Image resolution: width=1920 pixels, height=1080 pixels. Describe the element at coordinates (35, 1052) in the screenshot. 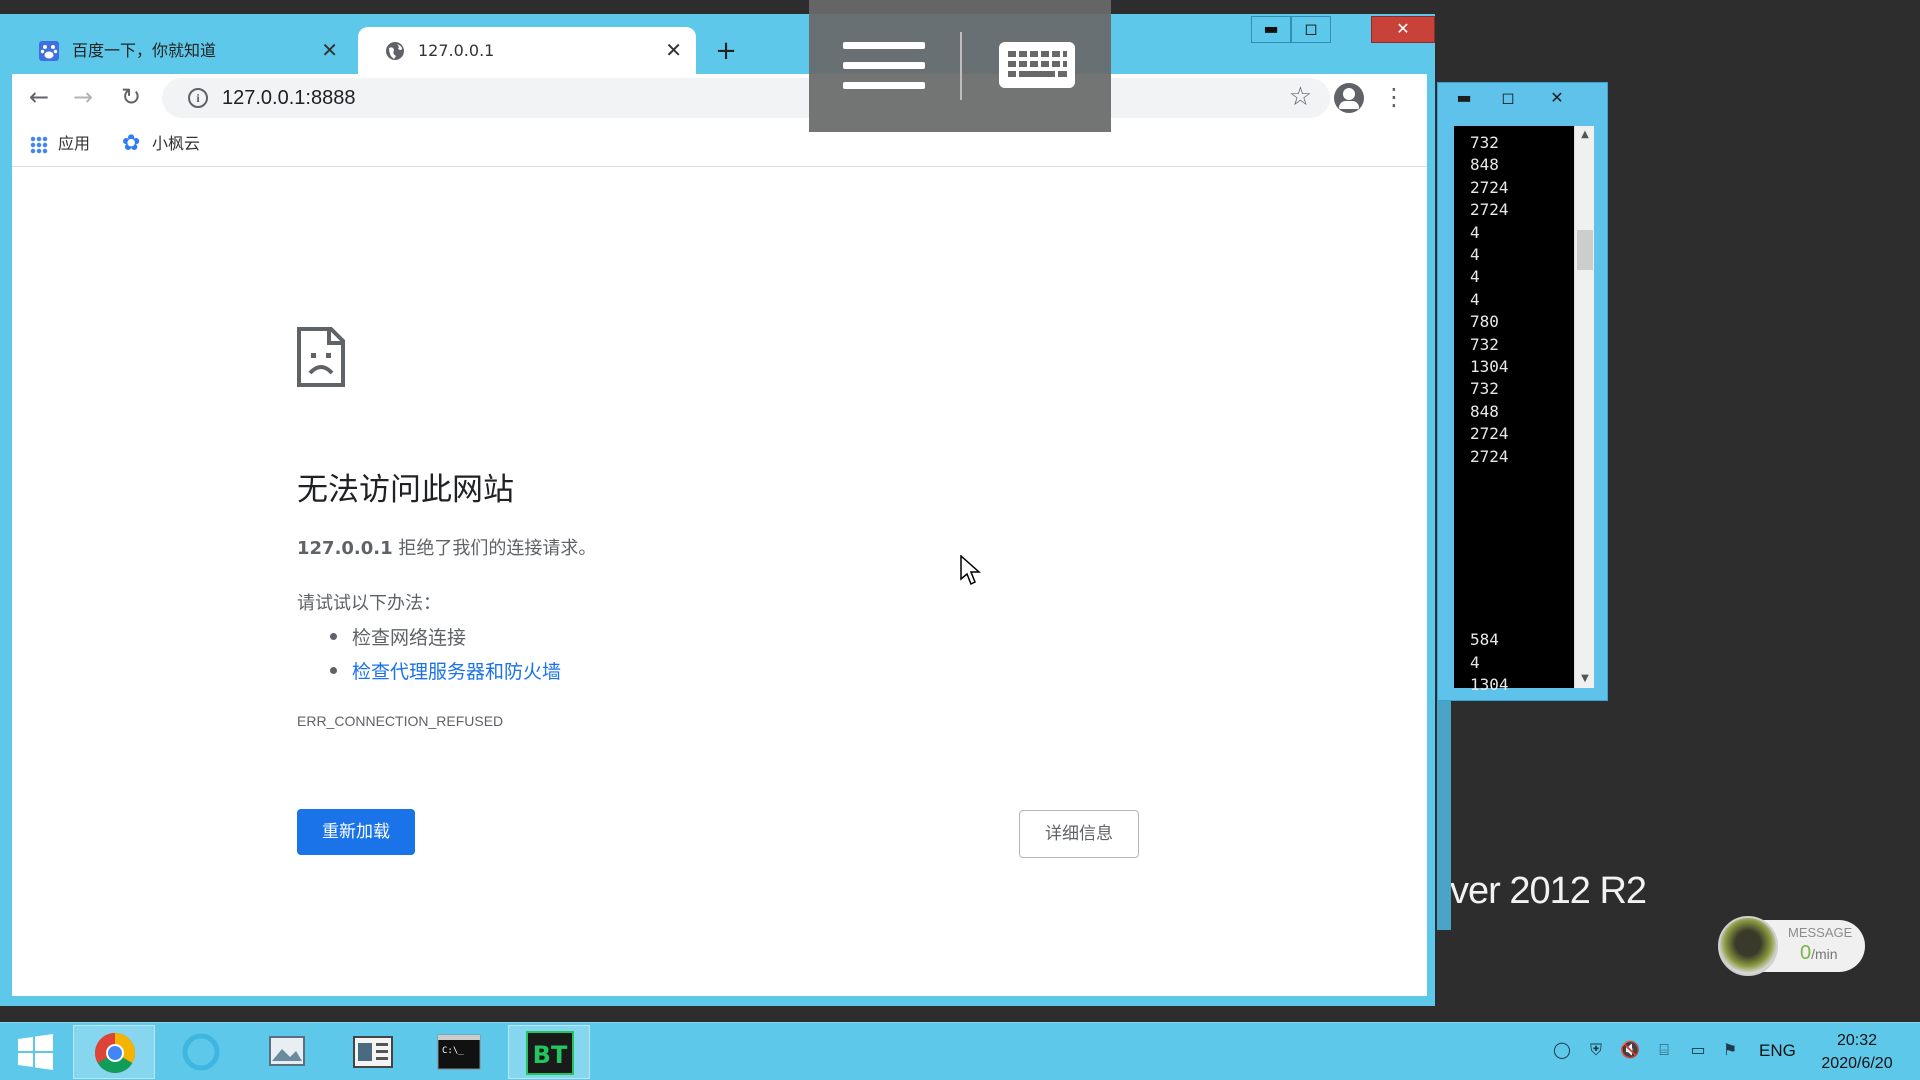

I see `start-button` at that location.